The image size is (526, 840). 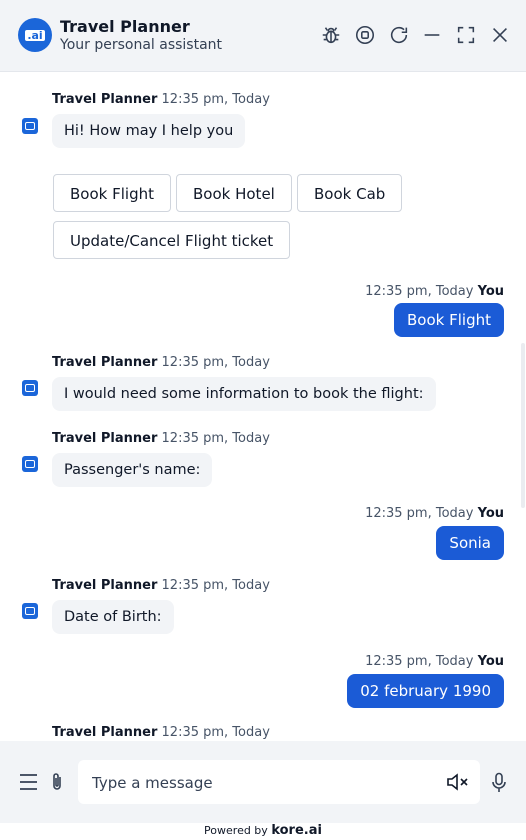 What do you see at coordinates (234, 193) in the screenshot?
I see `quick-reply-book-hotel: Book Hotel` at bounding box center [234, 193].